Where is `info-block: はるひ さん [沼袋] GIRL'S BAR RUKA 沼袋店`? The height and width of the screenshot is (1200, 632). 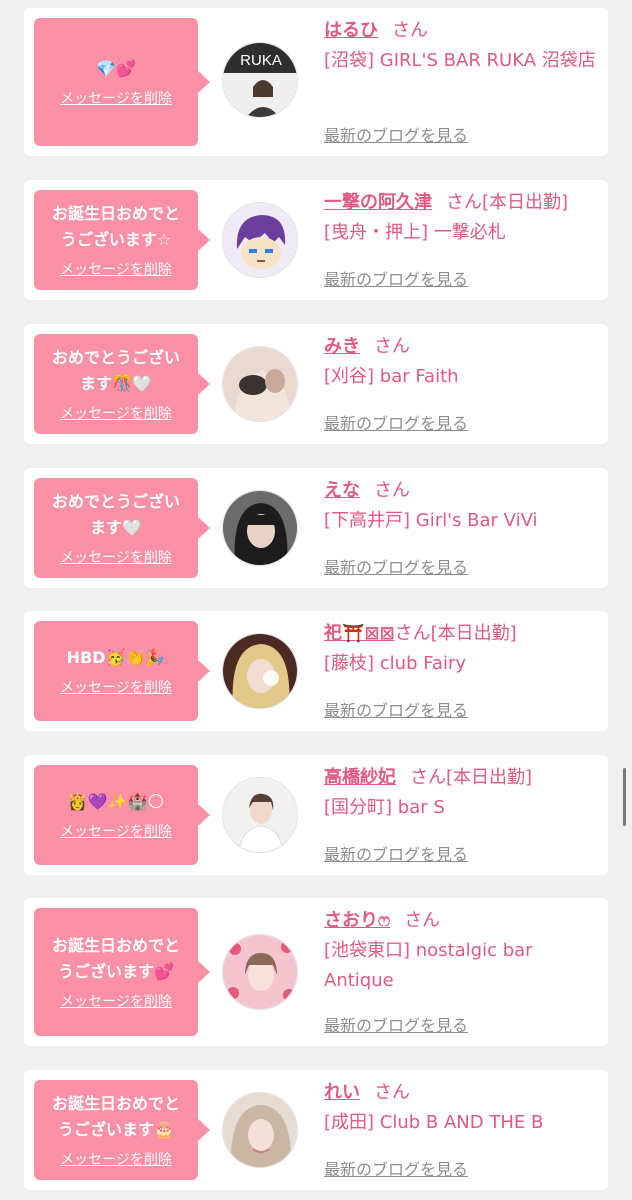 info-block: はるひ さん [沼袋] GIRL'S BAR RUKA 沼袋店 is located at coordinates (461, 47).